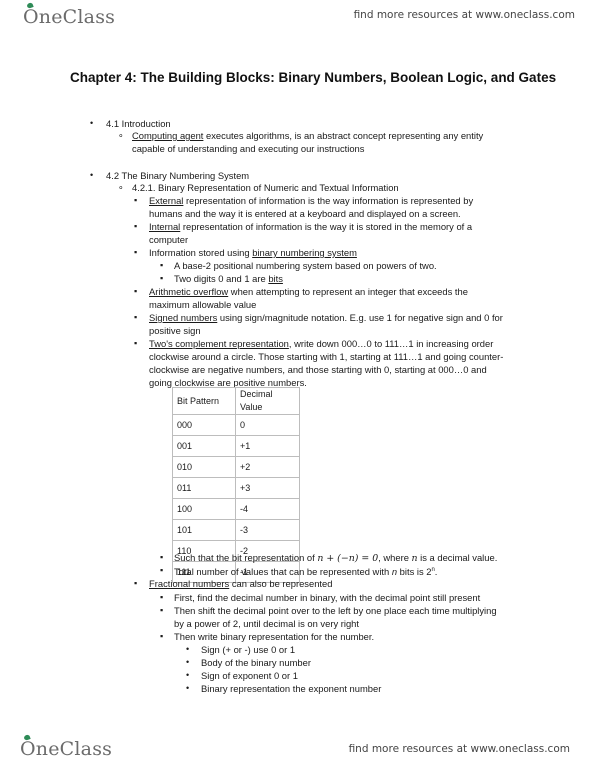 The height and width of the screenshot is (770, 595). What do you see at coordinates (183, 317) in the screenshot?
I see `term-signed-numbers: Signed numbers` at bounding box center [183, 317].